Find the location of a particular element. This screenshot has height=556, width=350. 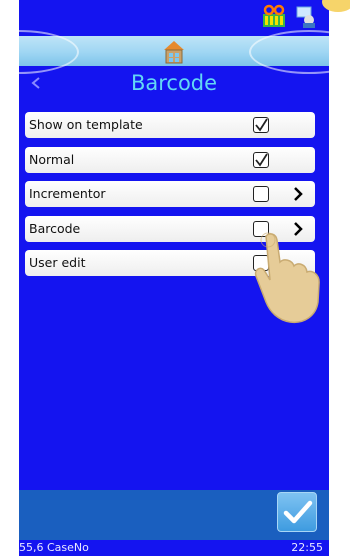

home-icon is located at coordinates (174, 52).